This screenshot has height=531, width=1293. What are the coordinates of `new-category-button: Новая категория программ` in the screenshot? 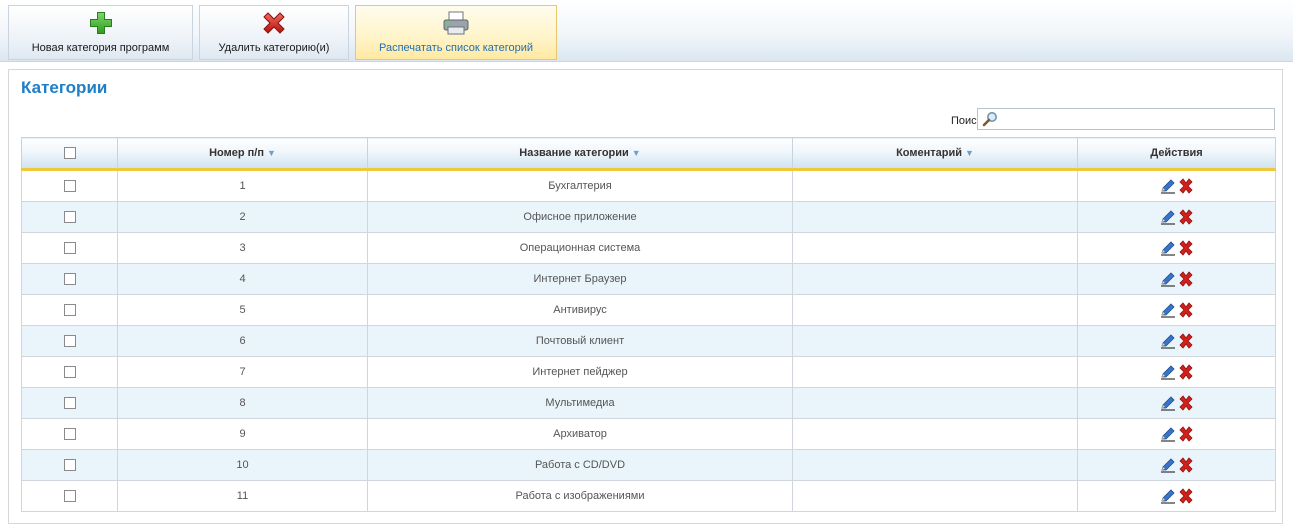 It's located at (100, 32).